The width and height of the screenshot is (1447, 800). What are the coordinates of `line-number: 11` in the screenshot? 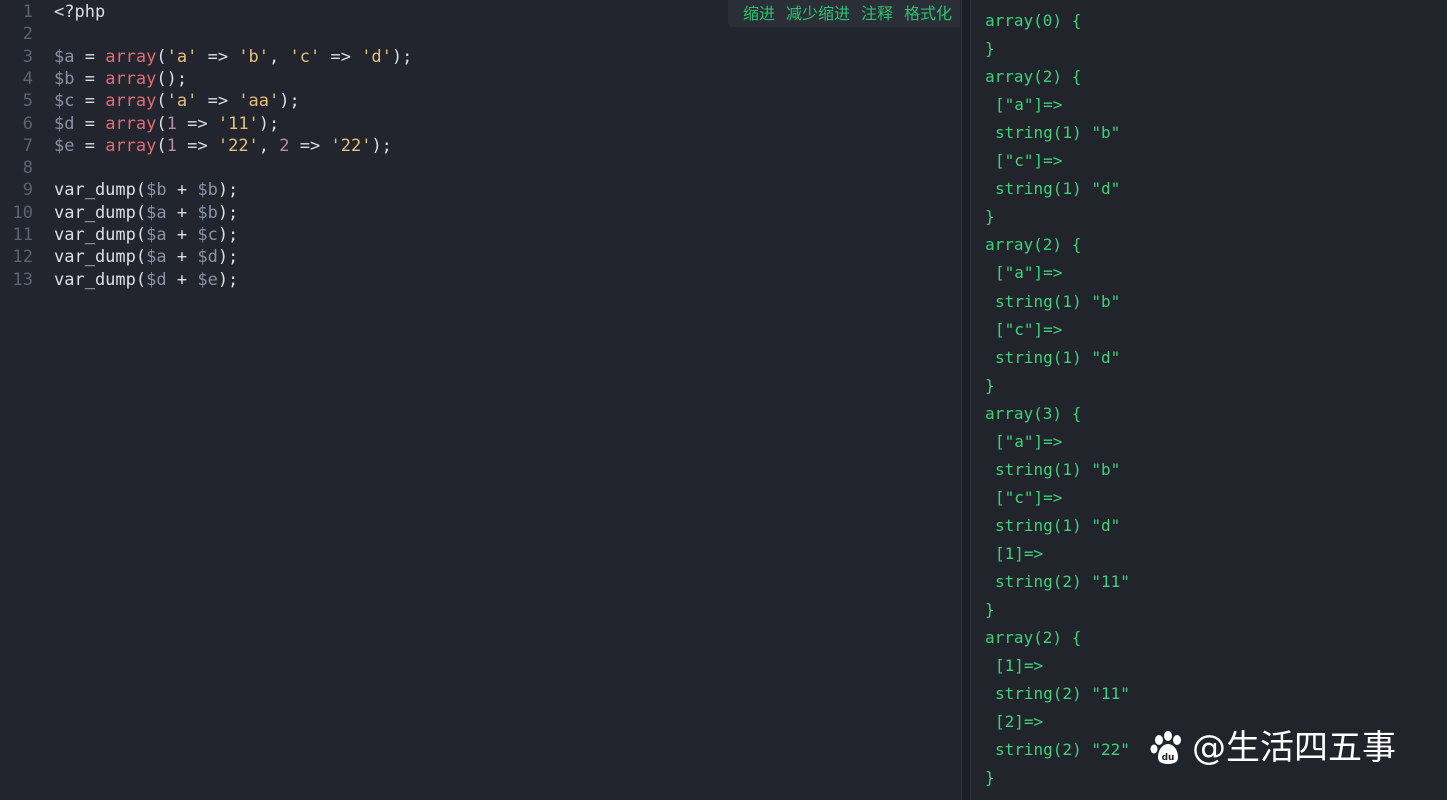 It's located at (22, 235).